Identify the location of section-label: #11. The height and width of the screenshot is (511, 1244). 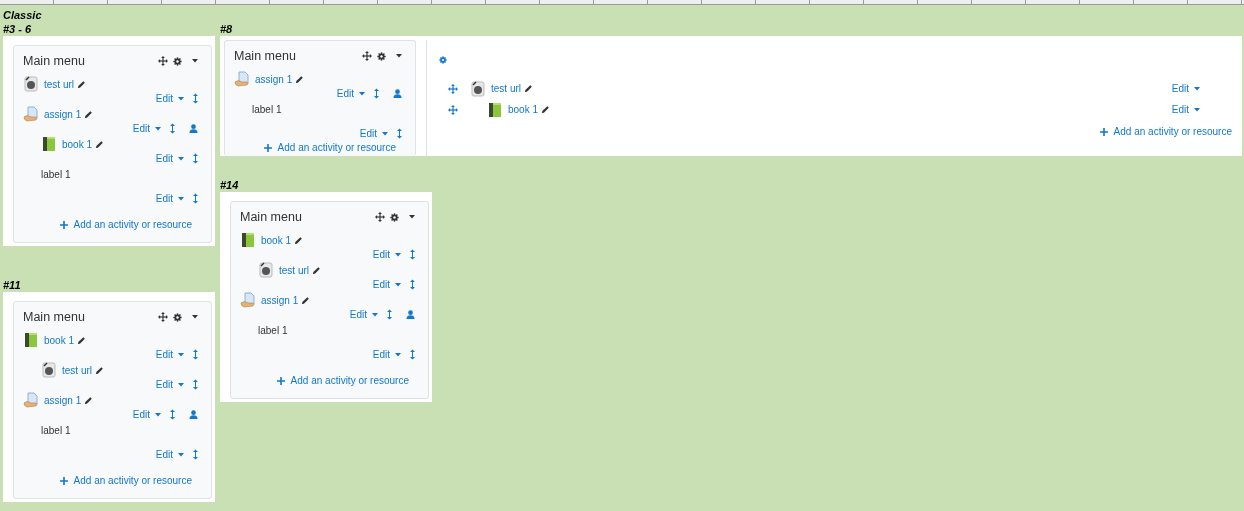
(12, 285).